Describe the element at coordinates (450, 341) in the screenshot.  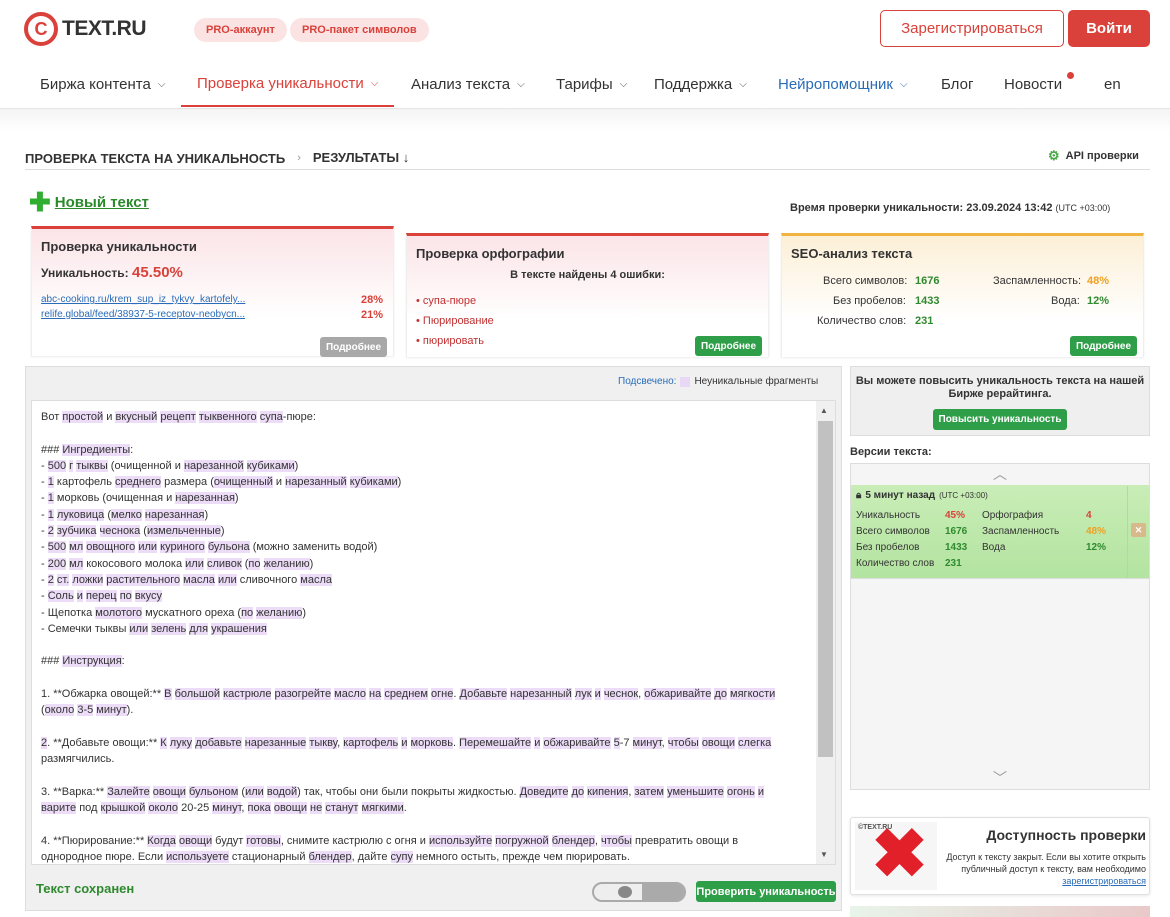
I see `spelling-error: • пюрировать` at that location.